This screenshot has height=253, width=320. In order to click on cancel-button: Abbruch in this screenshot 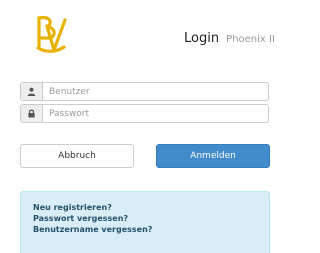, I will do `click(77, 156)`.